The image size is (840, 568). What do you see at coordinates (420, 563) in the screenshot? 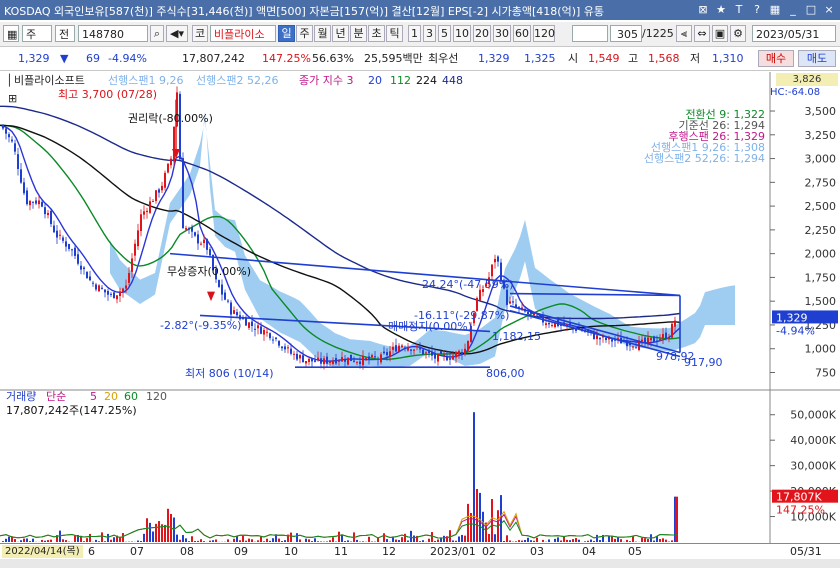
I see `horizontal-scrollbar` at bounding box center [420, 563].